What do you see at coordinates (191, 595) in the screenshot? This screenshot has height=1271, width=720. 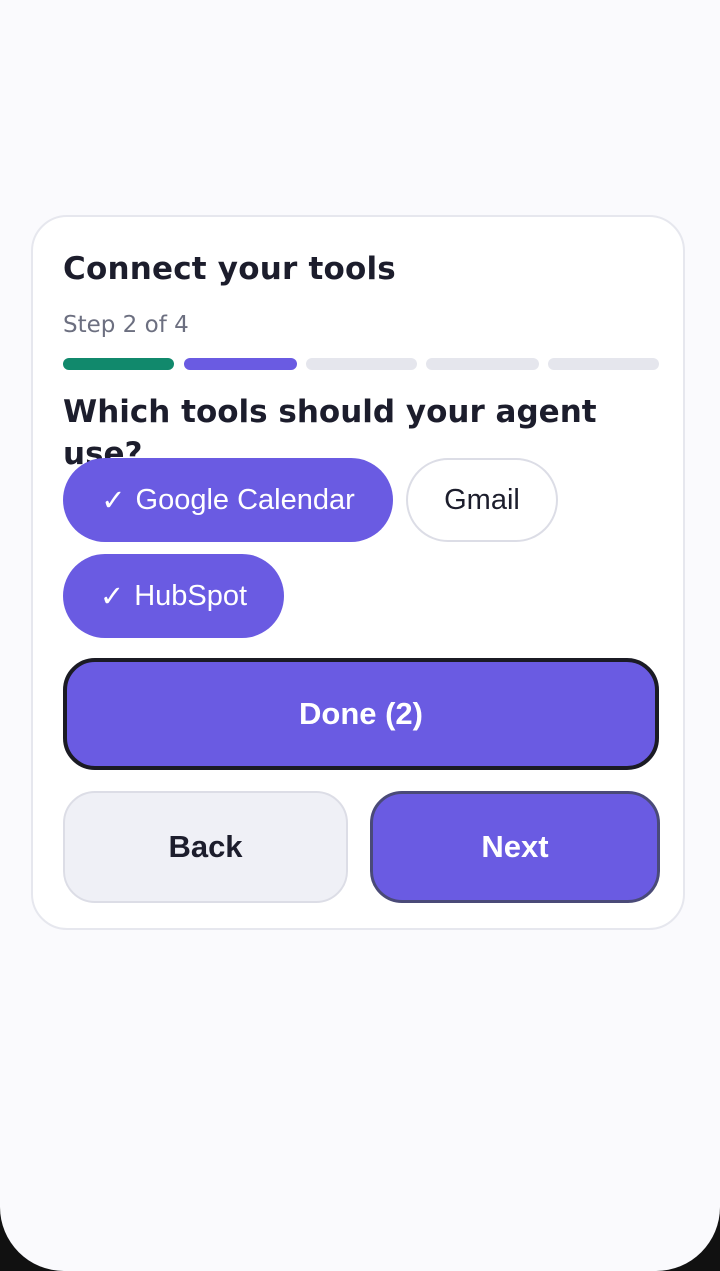 I see `chip-label: HubSpot` at bounding box center [191, 595].